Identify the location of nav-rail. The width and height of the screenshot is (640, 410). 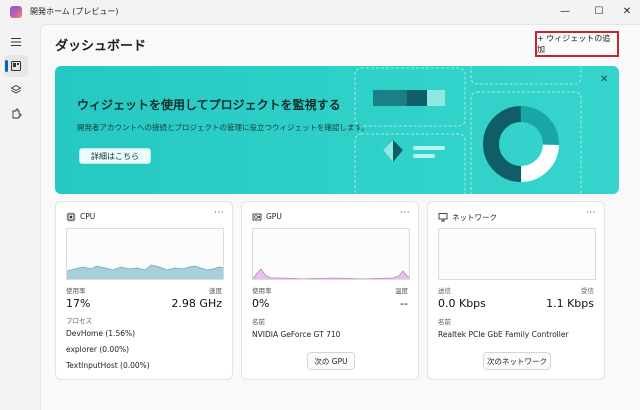
(17, 217).